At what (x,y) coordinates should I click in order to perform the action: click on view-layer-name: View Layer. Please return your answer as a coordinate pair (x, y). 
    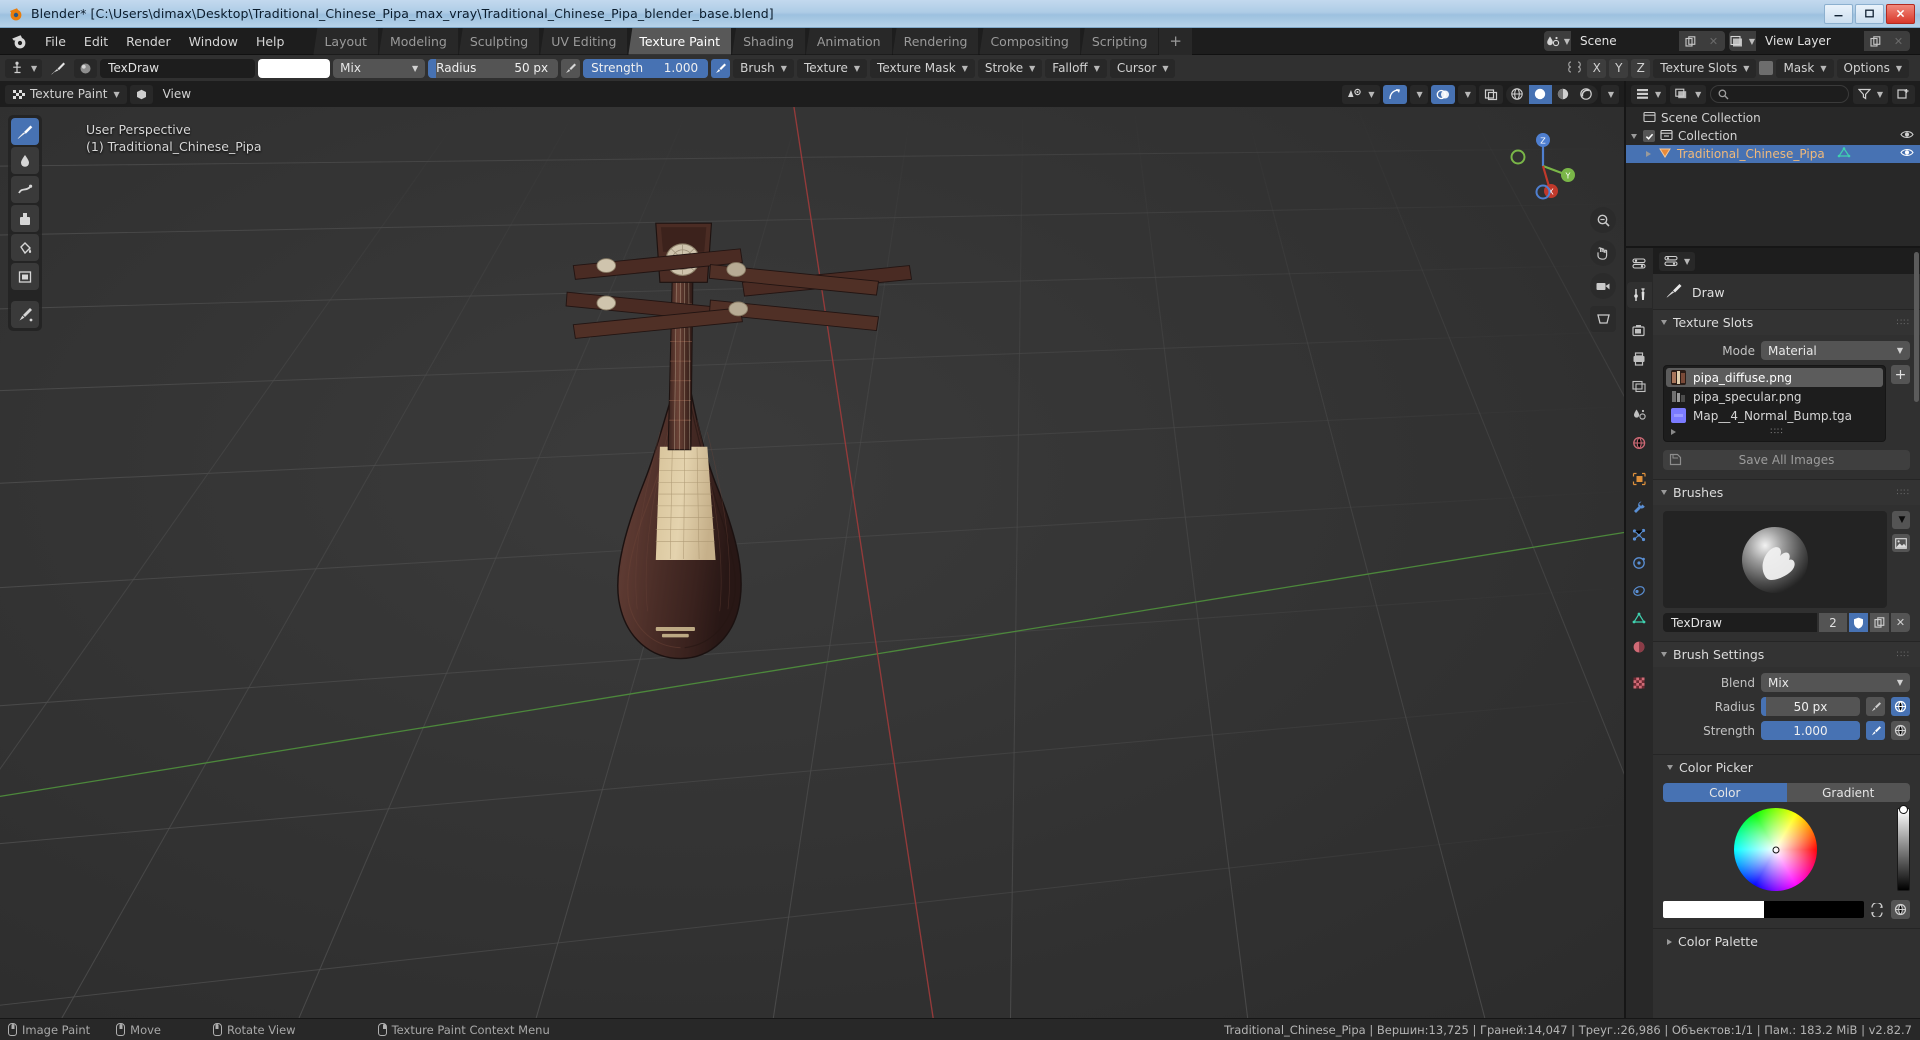
    Looking at the image, I should click on (1810, 41).